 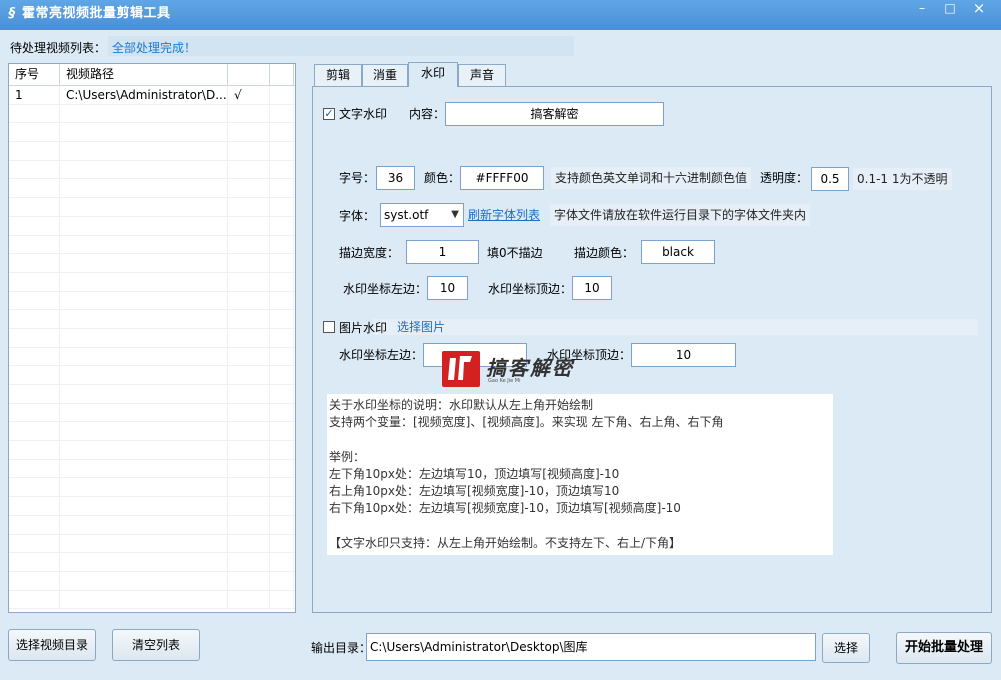 I want to click on output-dir-input: C:\Users\Administrator\Desktop\图库, so click(x=591, y=647).